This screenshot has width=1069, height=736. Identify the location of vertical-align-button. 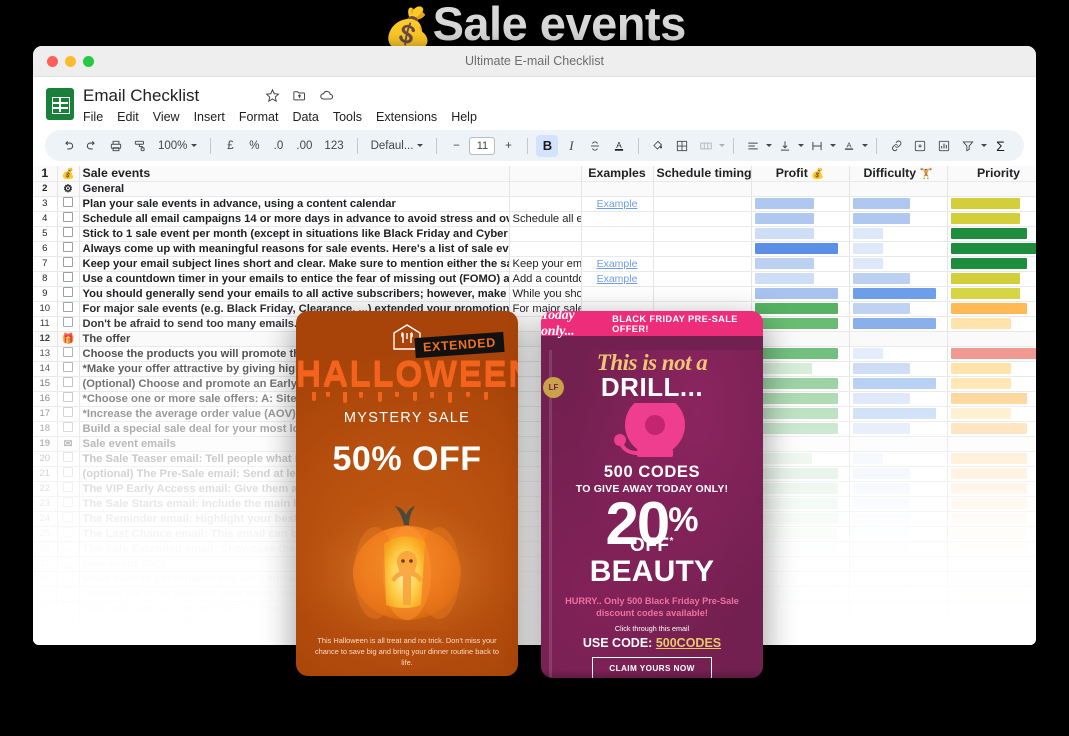
(785, 146).